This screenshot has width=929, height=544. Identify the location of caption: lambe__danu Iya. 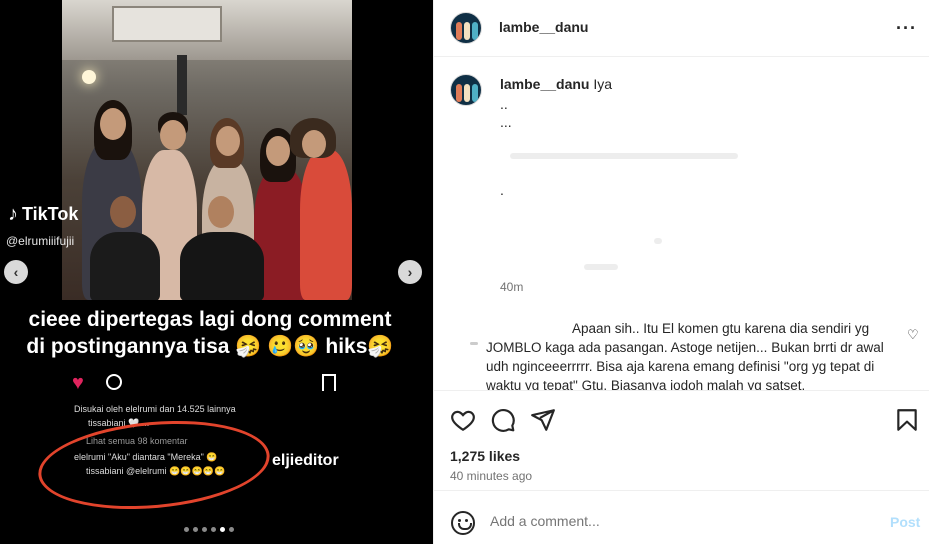
(556, 84).